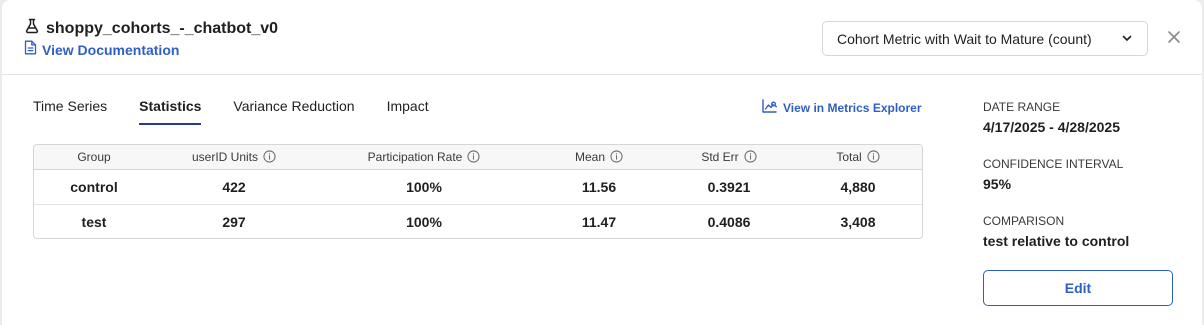 Image resolution: width=1204 pixels, height=325 pixels. Describe the element at coordinates (1127, 39) in the screenshot. I see `chevron-down-icon` at that location.